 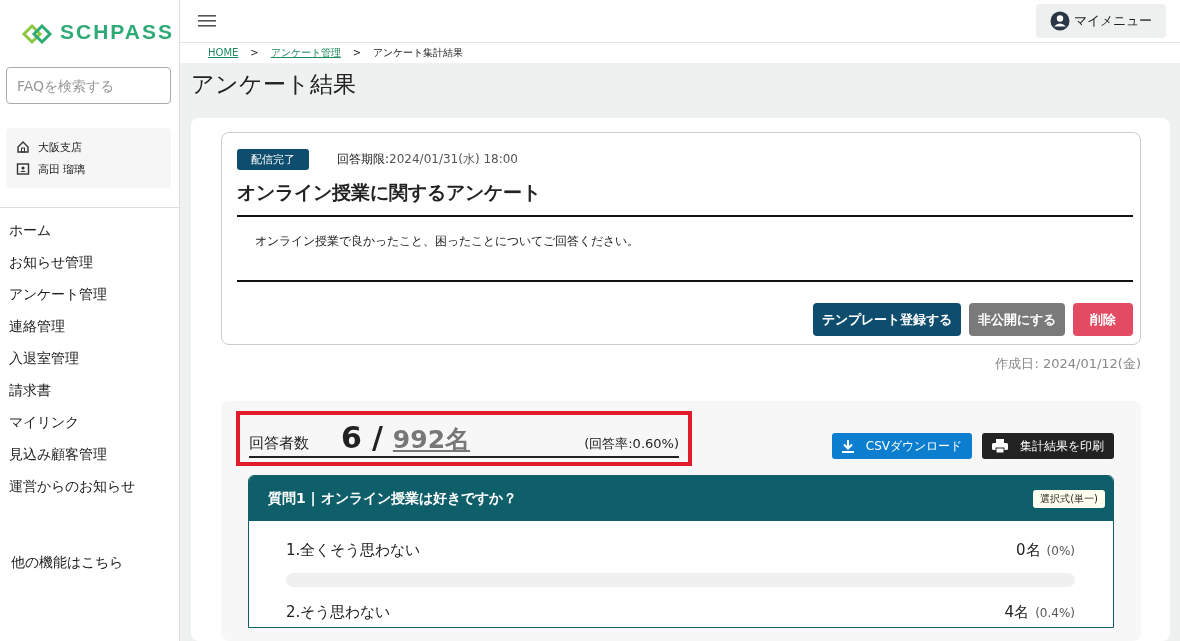 What do you see at coordinates (901, 446) in the screenshot?
I see `csv-download-button: CSVダウンロード` at bounding box center [901, 446].